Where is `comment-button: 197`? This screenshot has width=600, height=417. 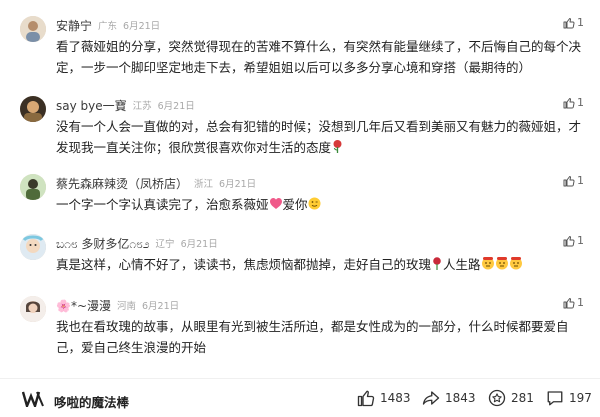 comment-button: 197 is located at coordinates (569, 398).